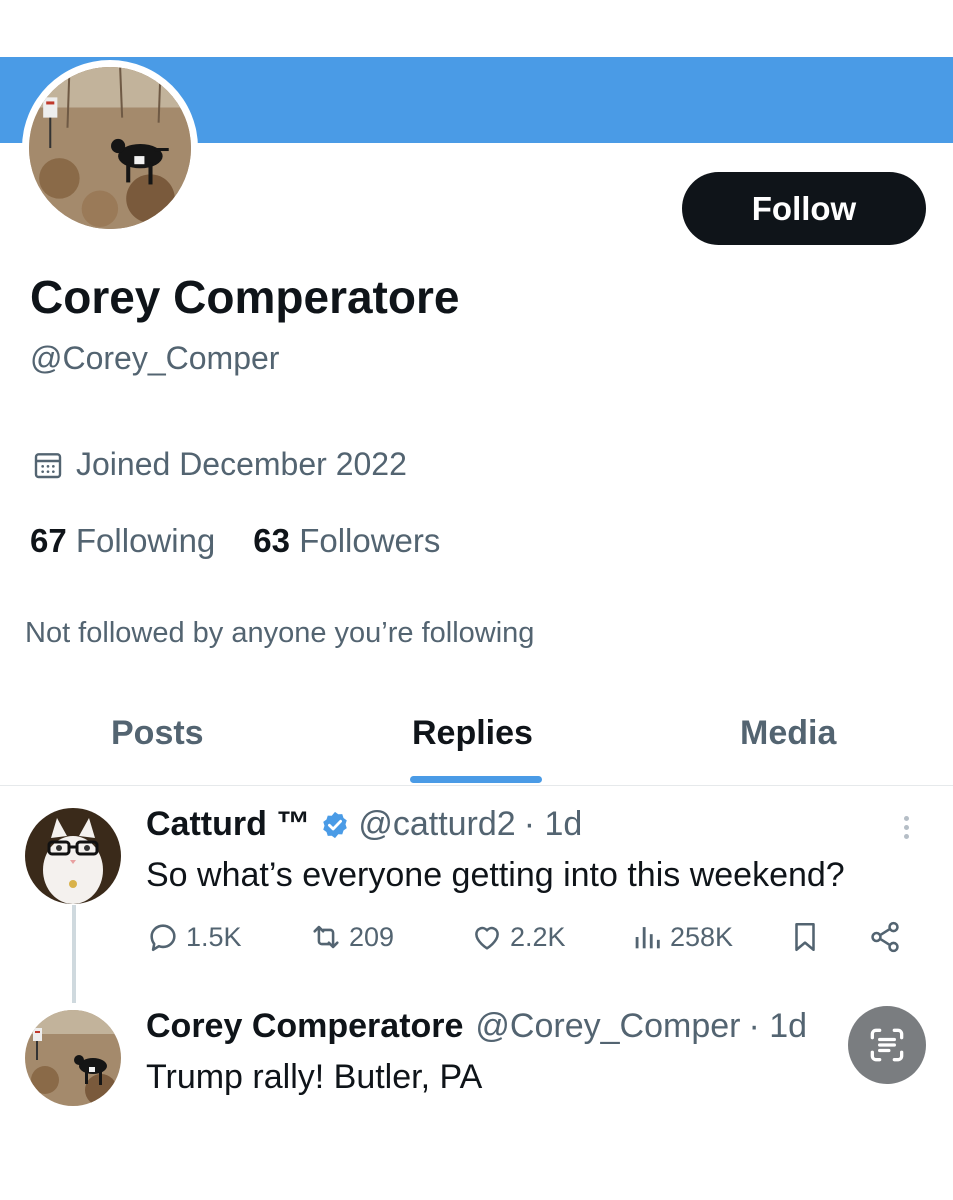 This screenshot has height=1200, width=953. Describe the element at coordinates (157, 733) in the screenshot. I see `tab-posts: Posts` at that location.